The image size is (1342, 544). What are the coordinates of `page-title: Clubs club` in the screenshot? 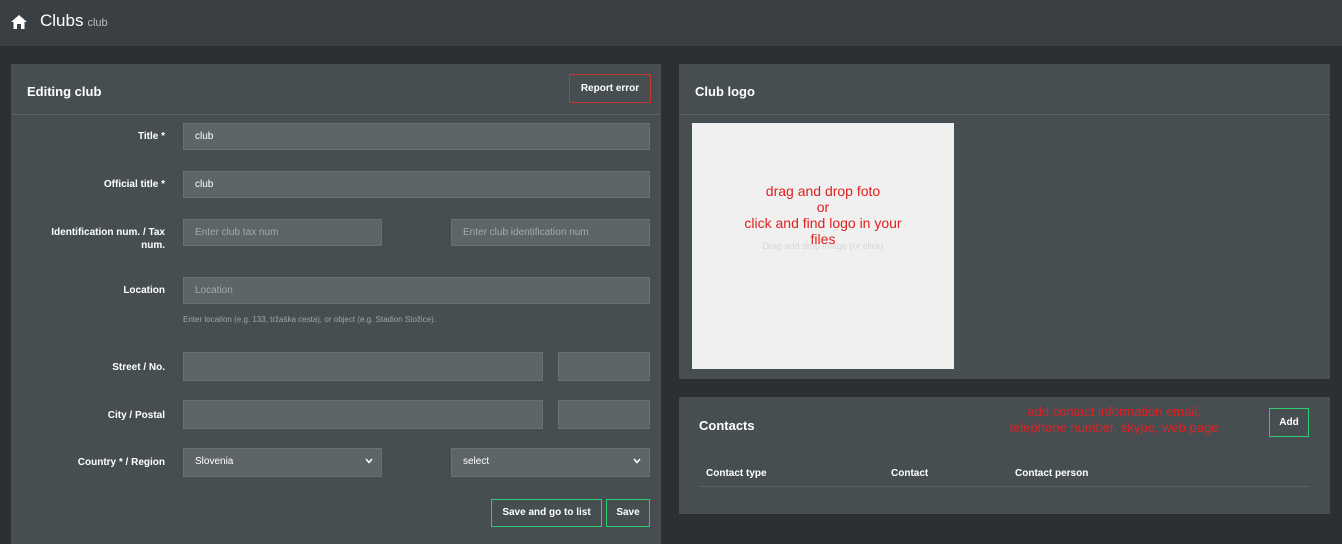 It's located at (74, 21).